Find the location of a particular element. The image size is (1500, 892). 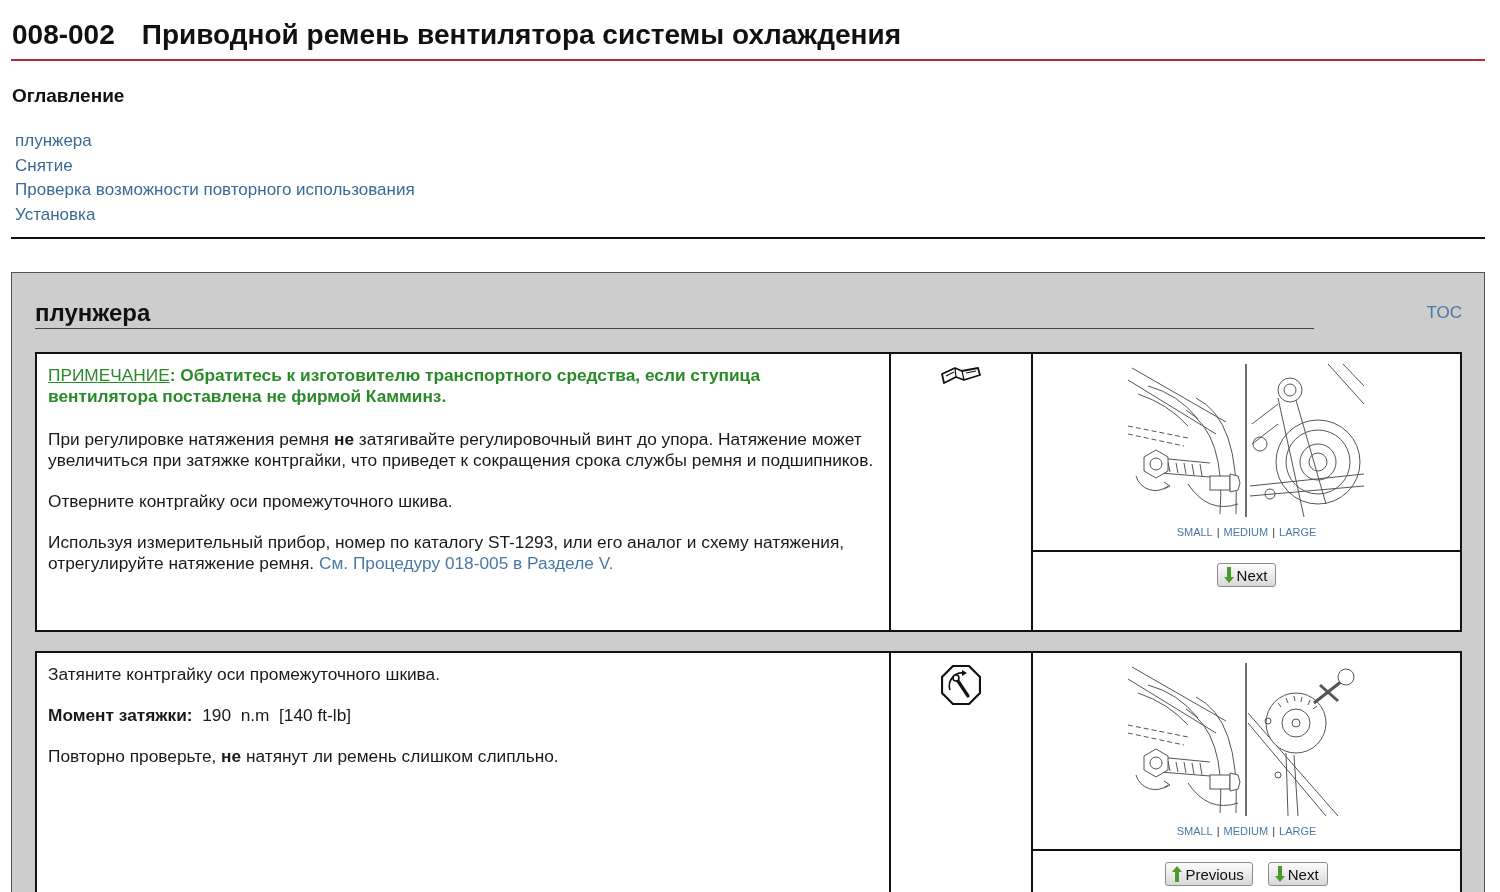

instruction-text: Используя измерительный прибор, номер по каталогу ST-1293, или его аналог и схему натяжения, отрегулируйте натяжение ремня. См. Процедуру 018-005 в Разделе V. is located at coordinates (447, 553).